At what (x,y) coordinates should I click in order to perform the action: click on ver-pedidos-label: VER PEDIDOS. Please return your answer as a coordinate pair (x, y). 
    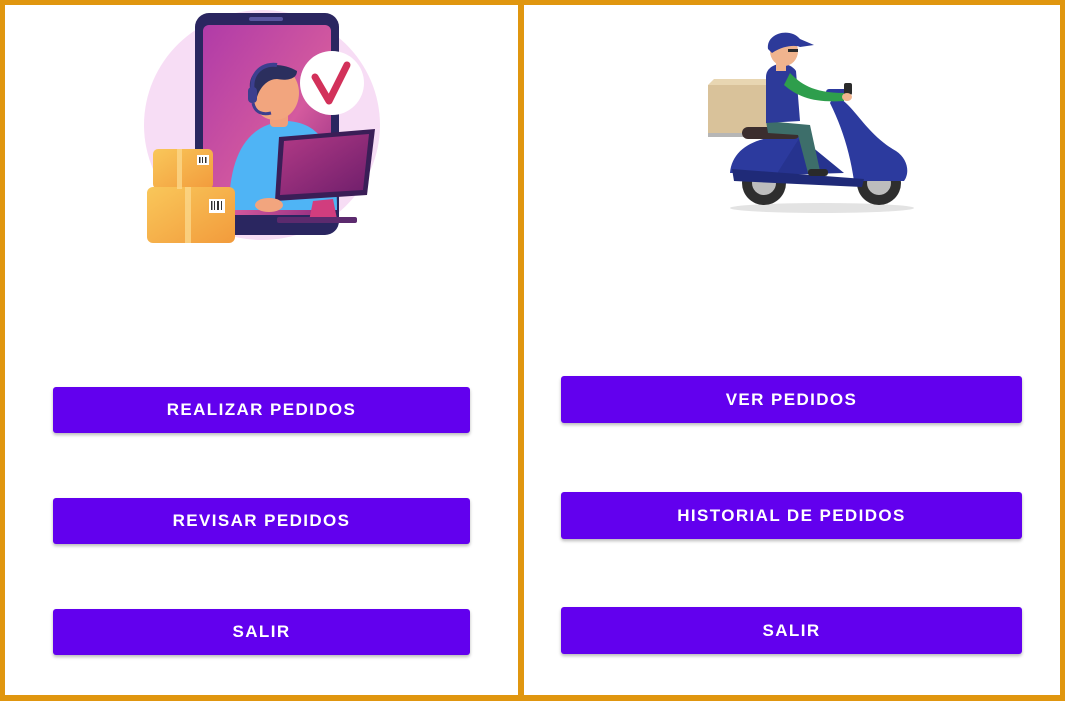
    Looking at the image, I should click on (791, 399).